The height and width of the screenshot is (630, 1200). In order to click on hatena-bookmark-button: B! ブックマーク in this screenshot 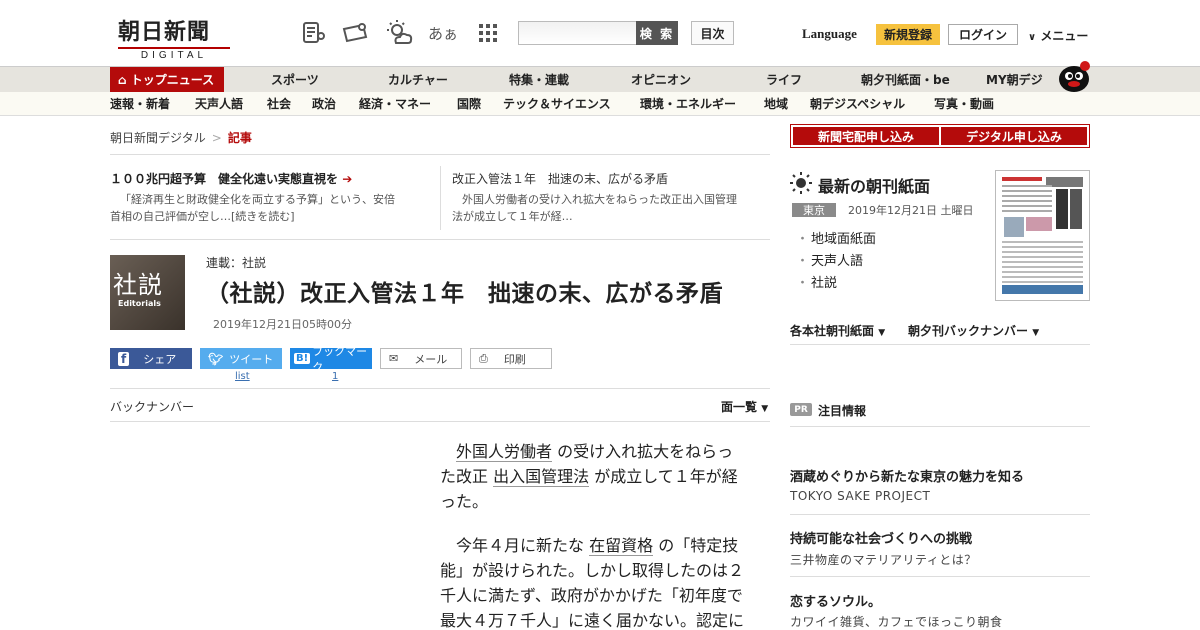, I will do `click(331, 359)`.